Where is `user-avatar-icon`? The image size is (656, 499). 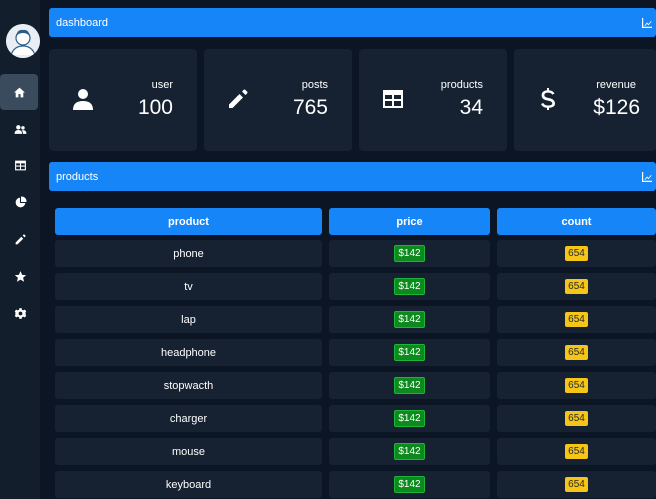
user-avatar-icon is located at coordinates (23, 41).